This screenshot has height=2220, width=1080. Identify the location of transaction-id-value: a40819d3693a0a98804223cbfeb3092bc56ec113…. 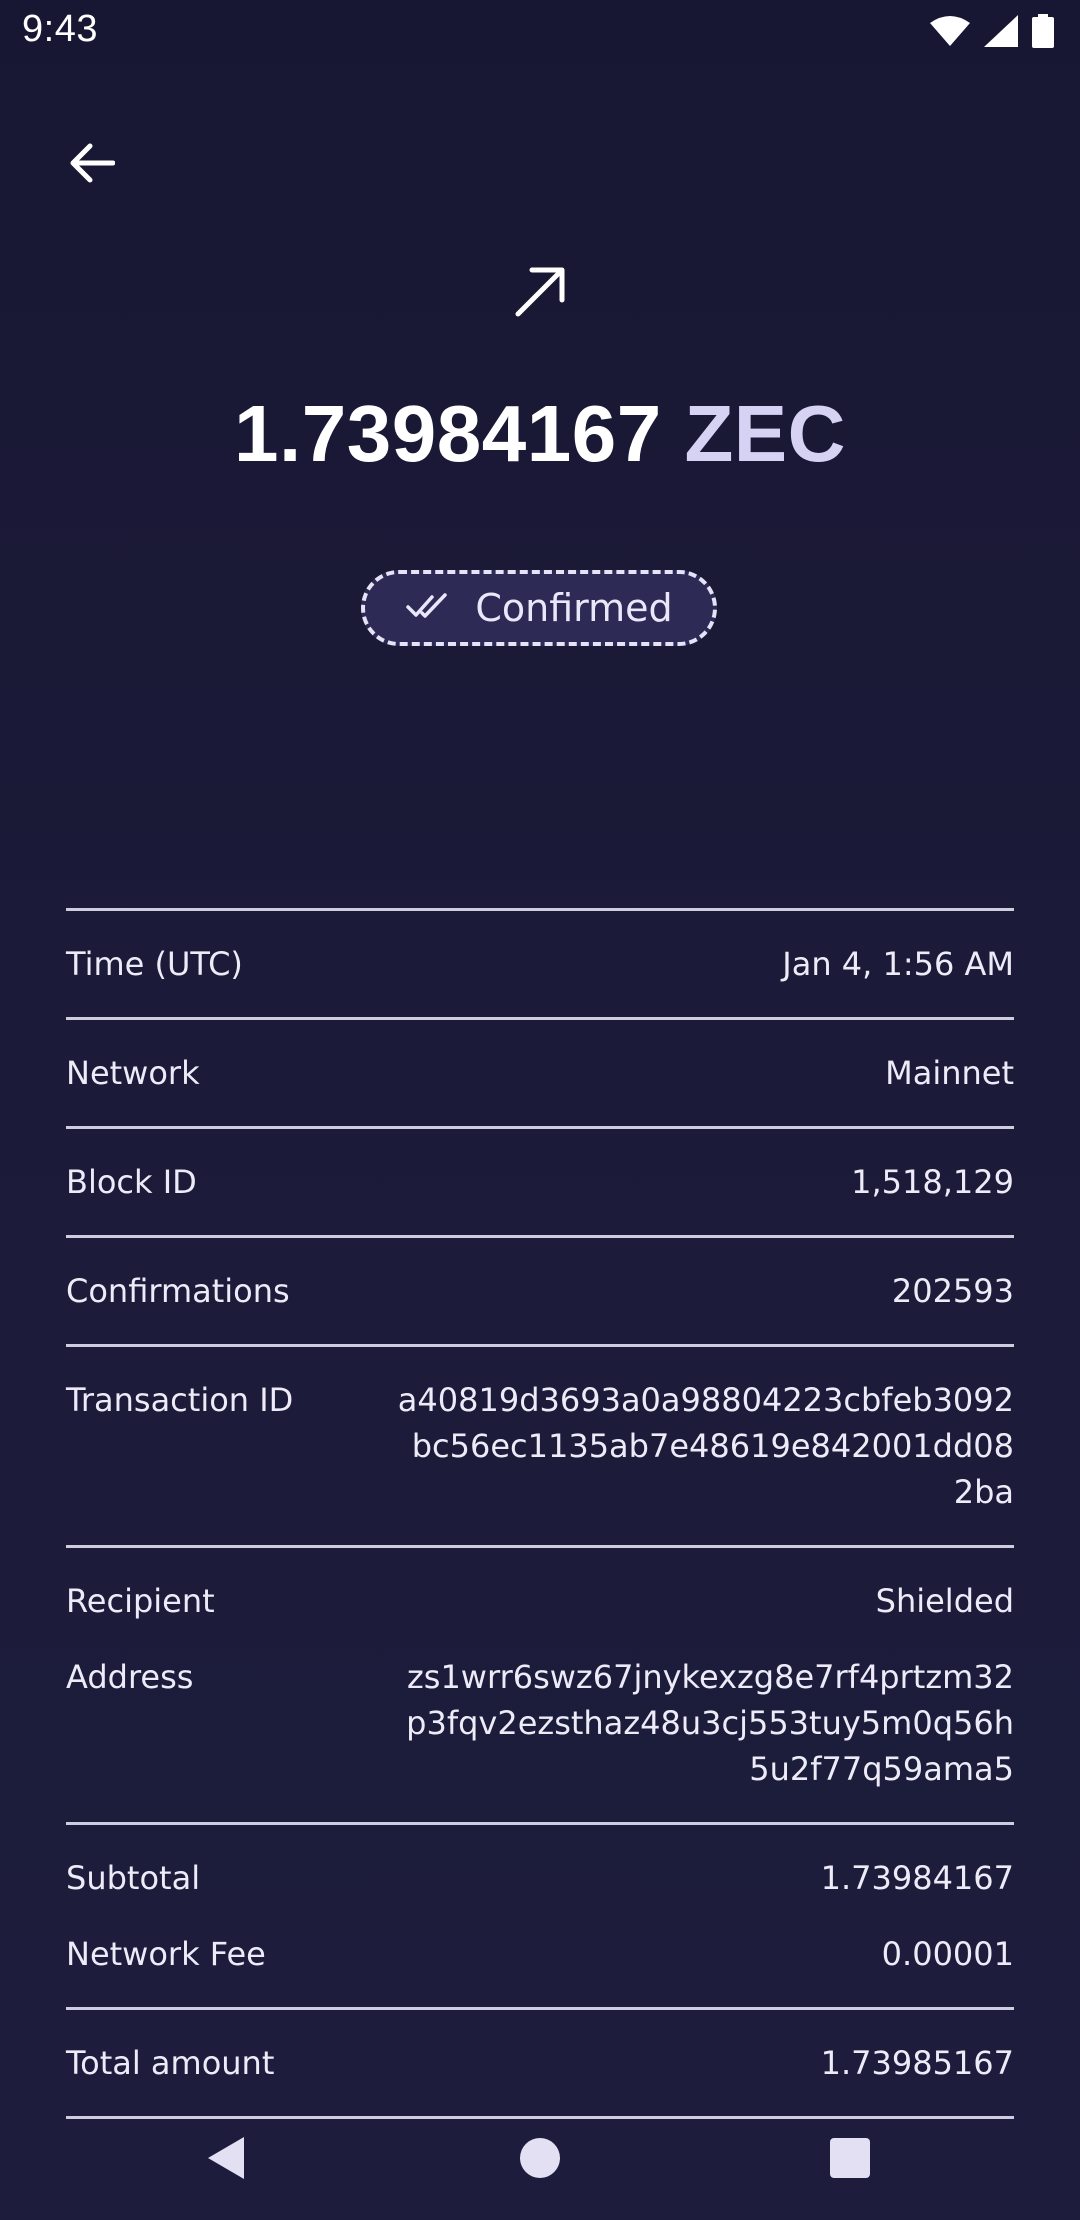
(704, 1446).